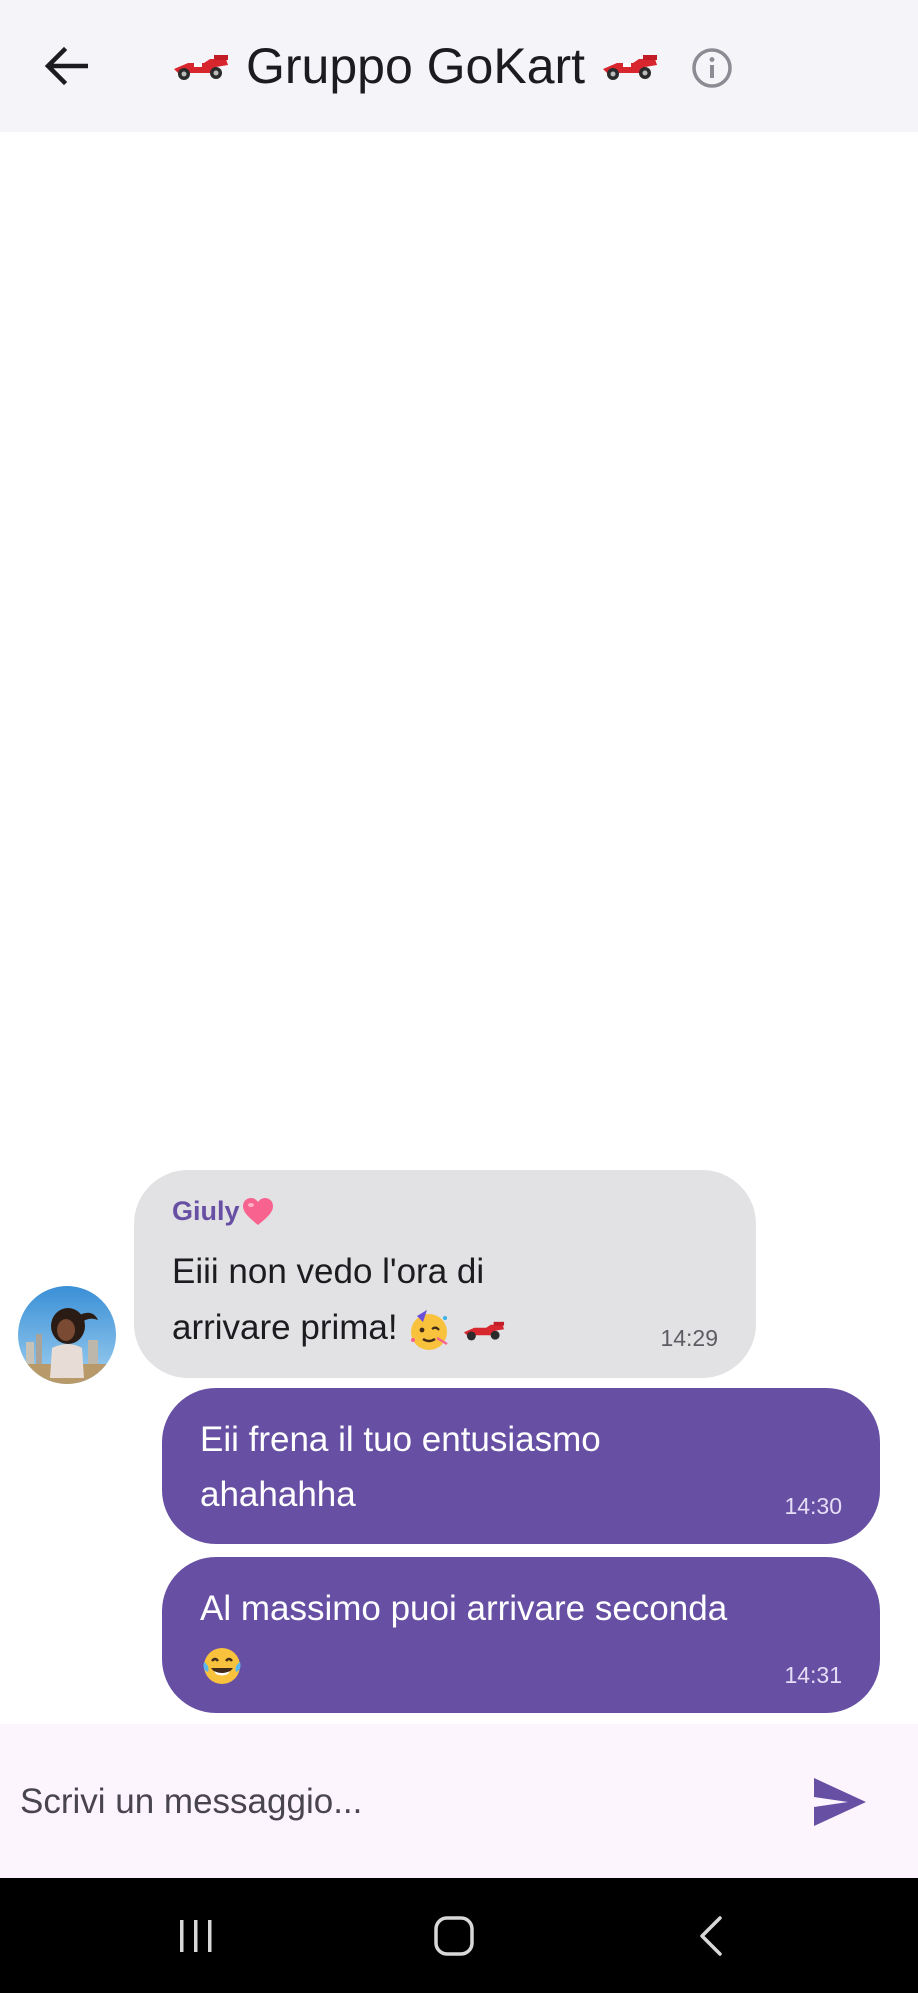 The image size is (918, 1993). Describe the element at coordinates (689, 1338) in the screenshot. I see `message-timestamp: 14:29` at that location.